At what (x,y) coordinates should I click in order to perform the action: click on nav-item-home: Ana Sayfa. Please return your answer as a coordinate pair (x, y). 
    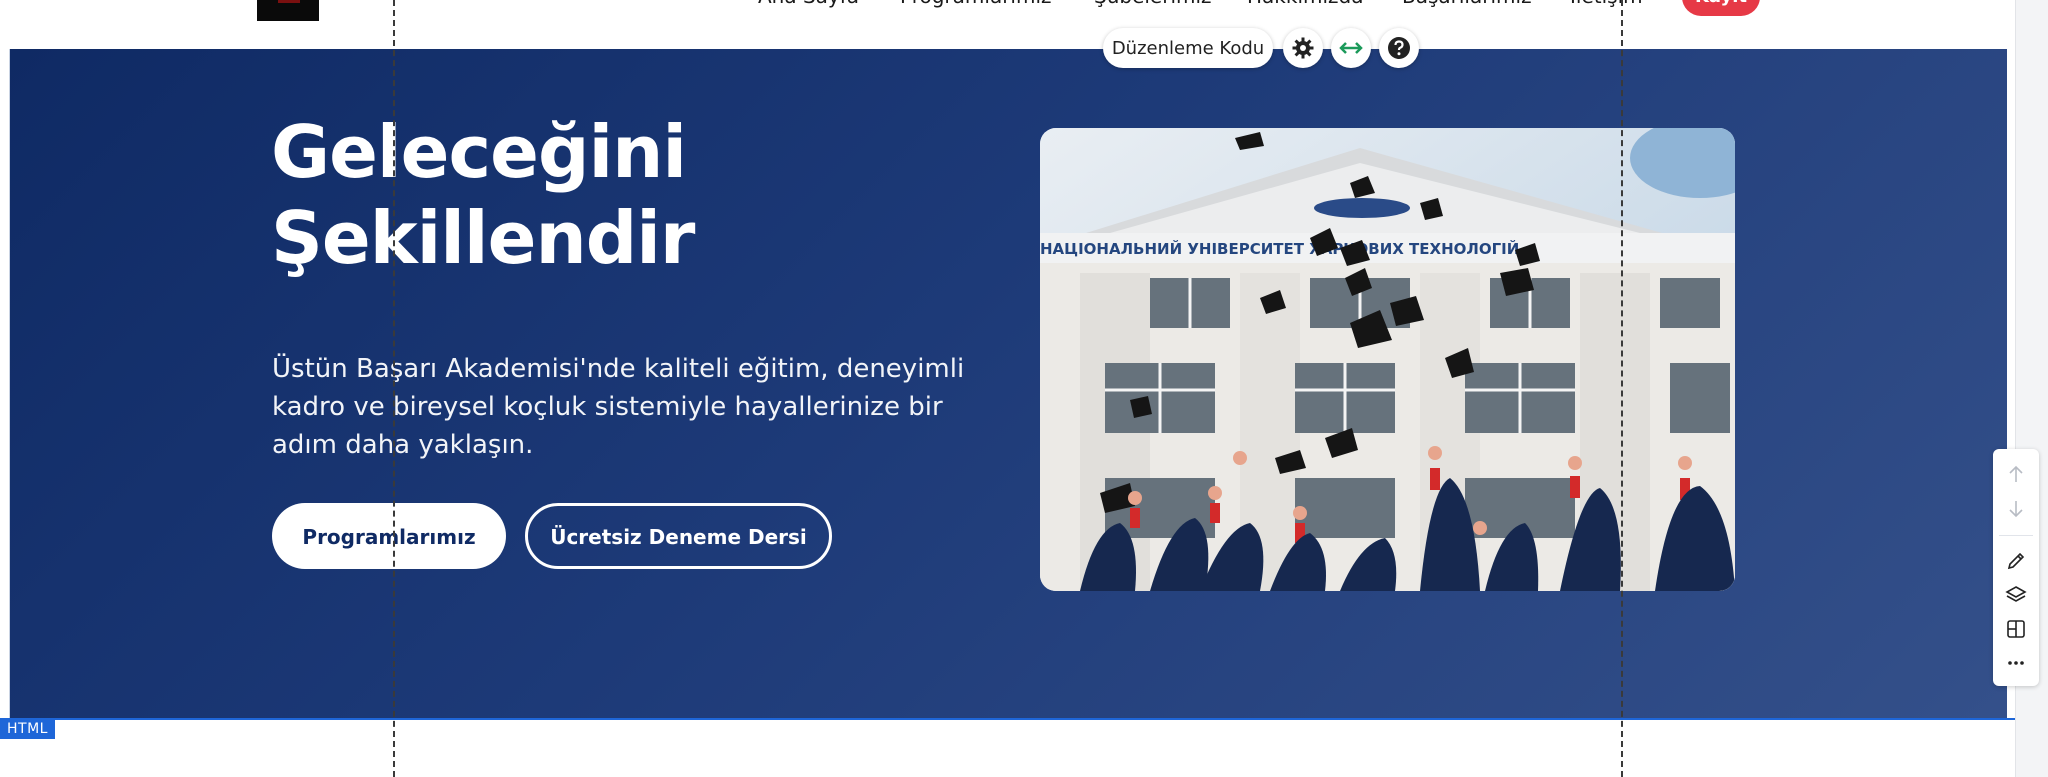
    Looking at the image, I should click on (808, 4).